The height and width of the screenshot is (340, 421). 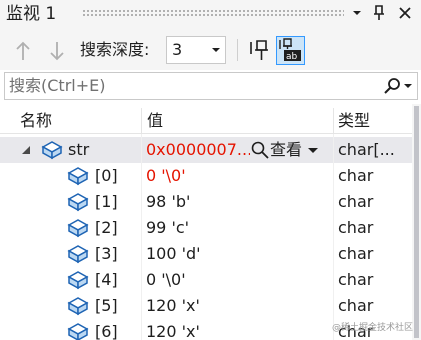 What do you see at coordinates (26, 150) in the screenshot?
I see `collapse-icon` at bounding box center [26, 150].